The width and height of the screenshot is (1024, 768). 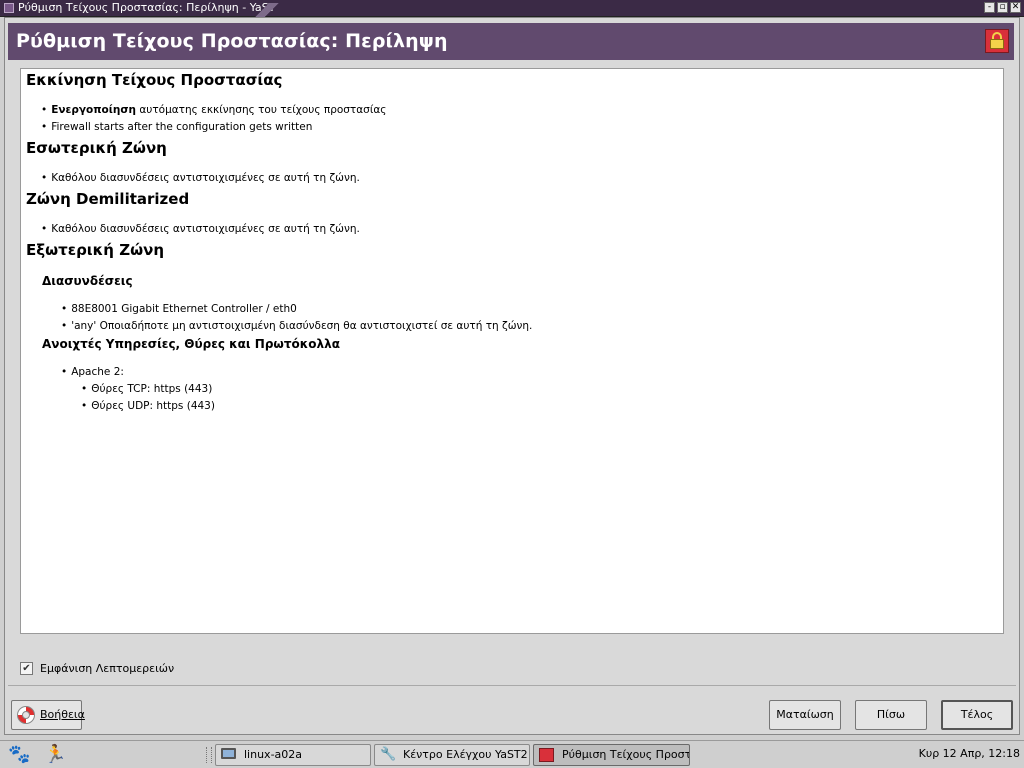 I want to click on section-heading-internal-zone: Εσωτερική Ζώνη, so click(x=96, y=148).